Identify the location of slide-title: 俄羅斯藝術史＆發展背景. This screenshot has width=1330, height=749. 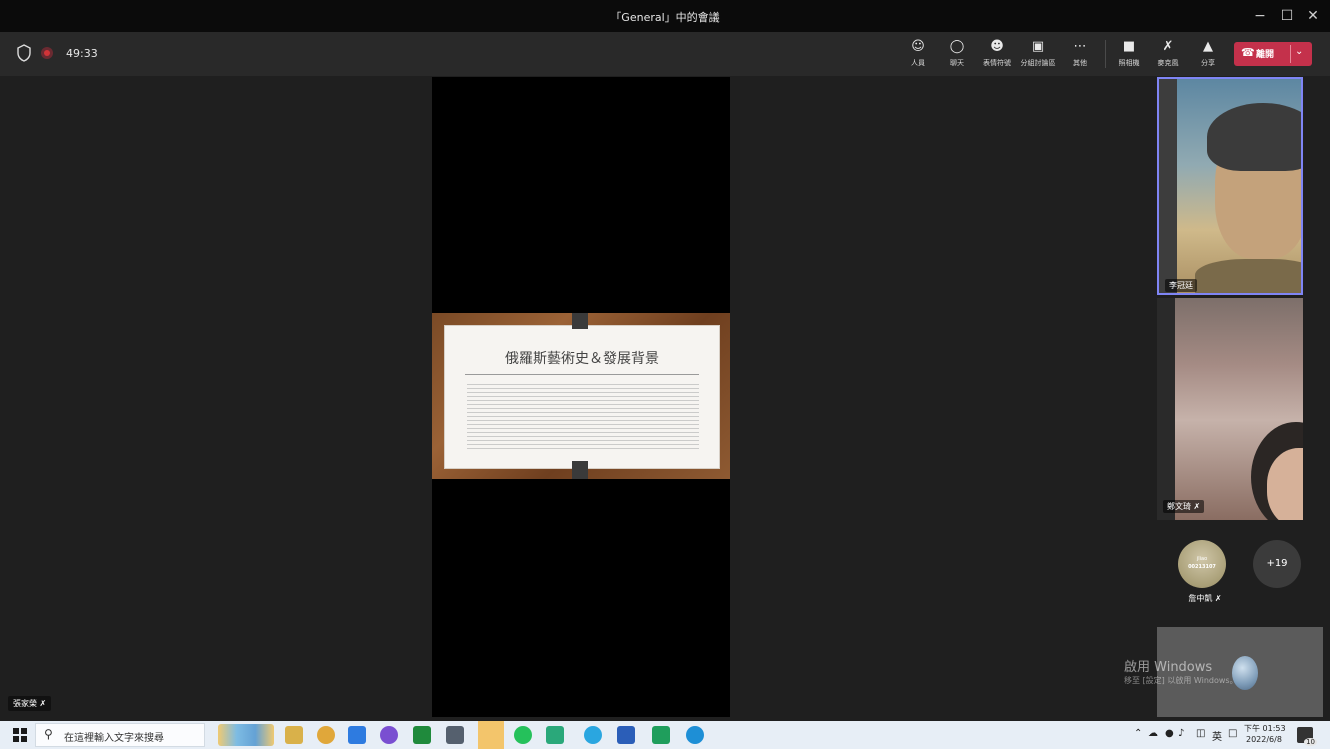
(582, 359).